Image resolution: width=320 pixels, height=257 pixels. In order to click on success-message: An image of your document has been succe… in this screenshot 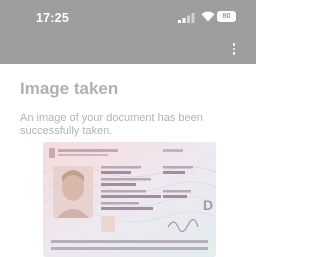, I will do `click(111, 124)`.